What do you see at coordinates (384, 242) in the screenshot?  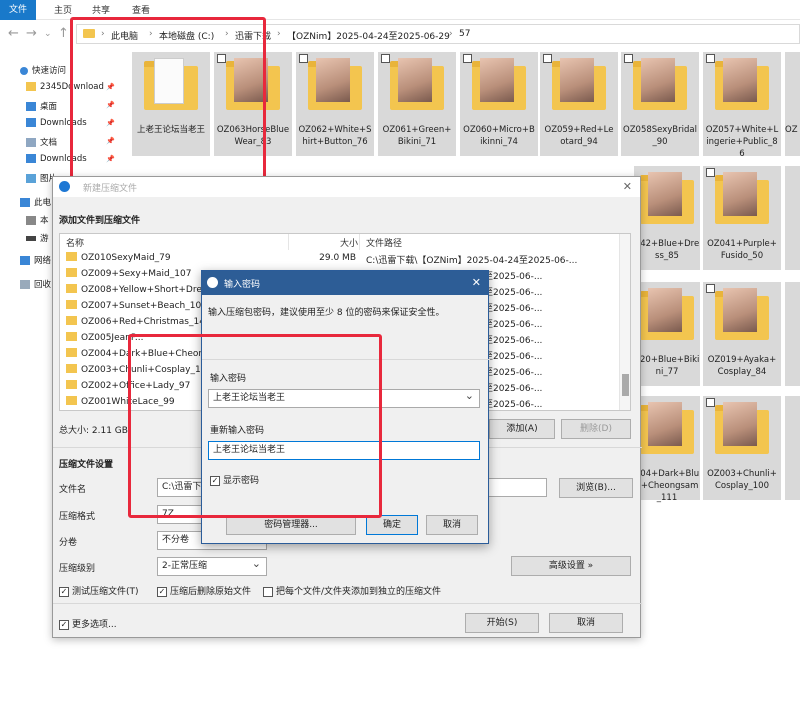 I see `column-header-path: 文件路径` at bounding box center [384, 242].